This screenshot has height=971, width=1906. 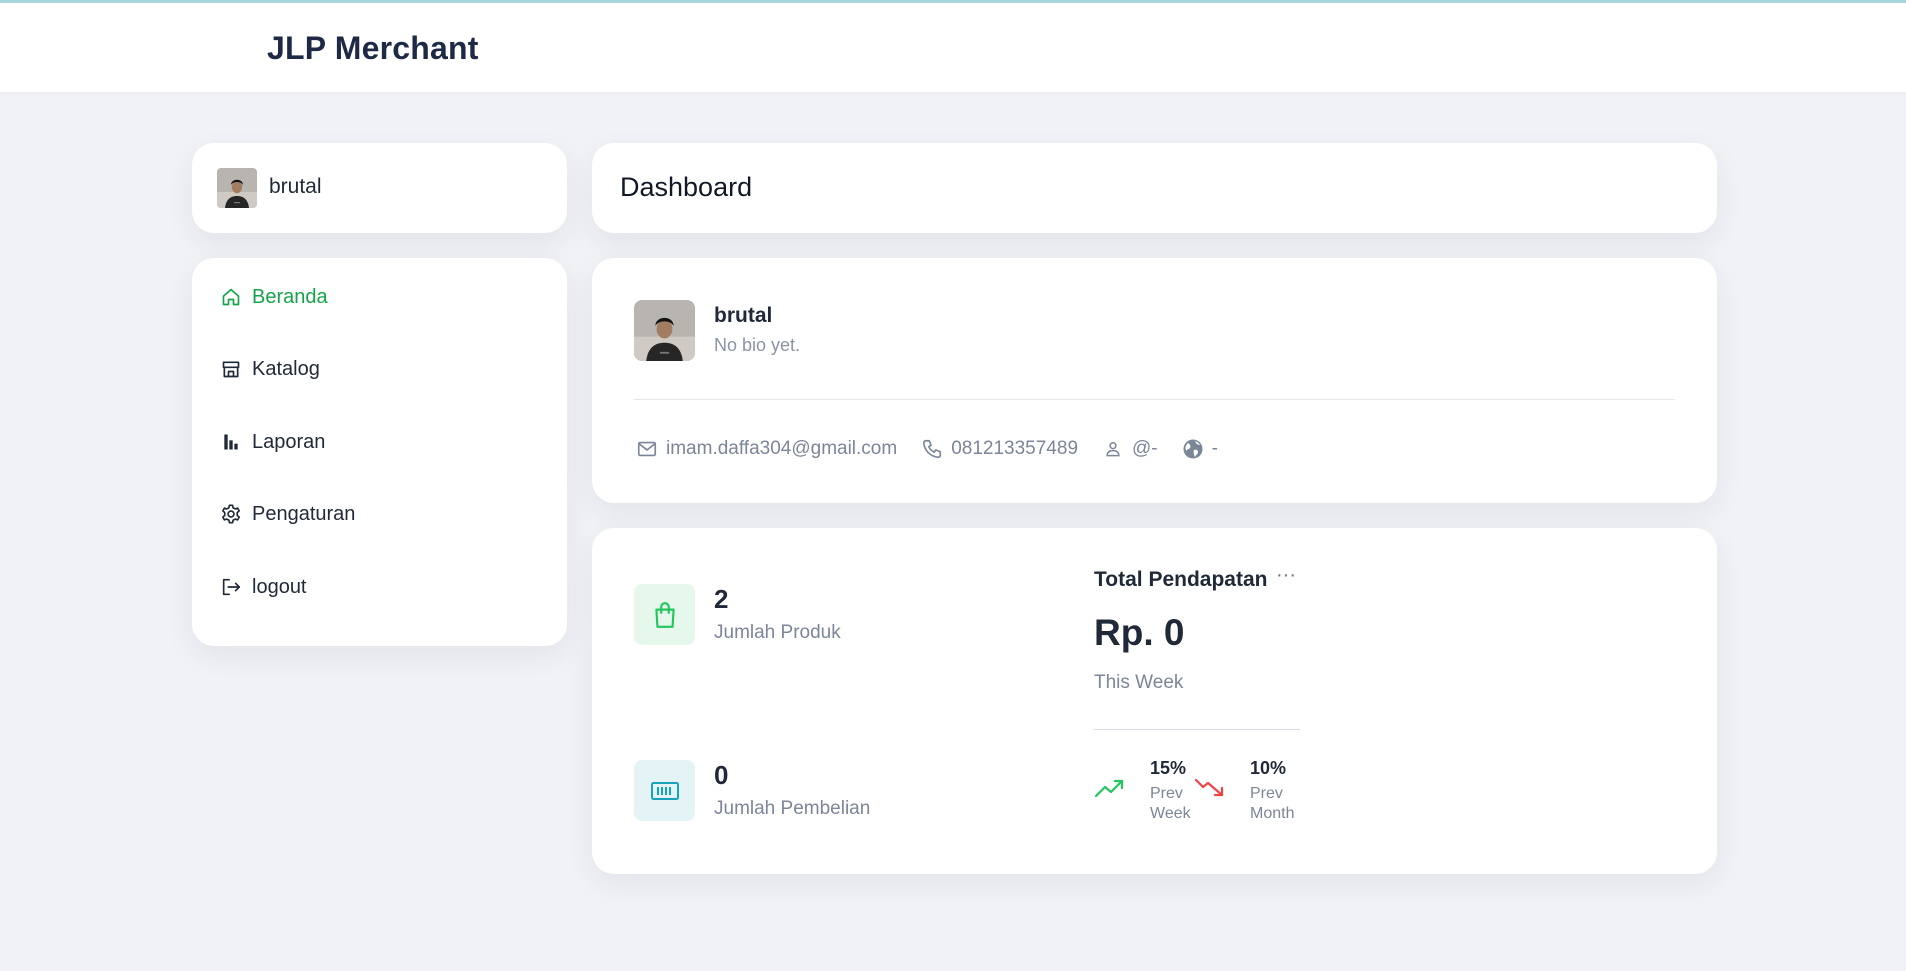 I want to click on products-label: Jumlah Produk, so click(x=777, y=632).